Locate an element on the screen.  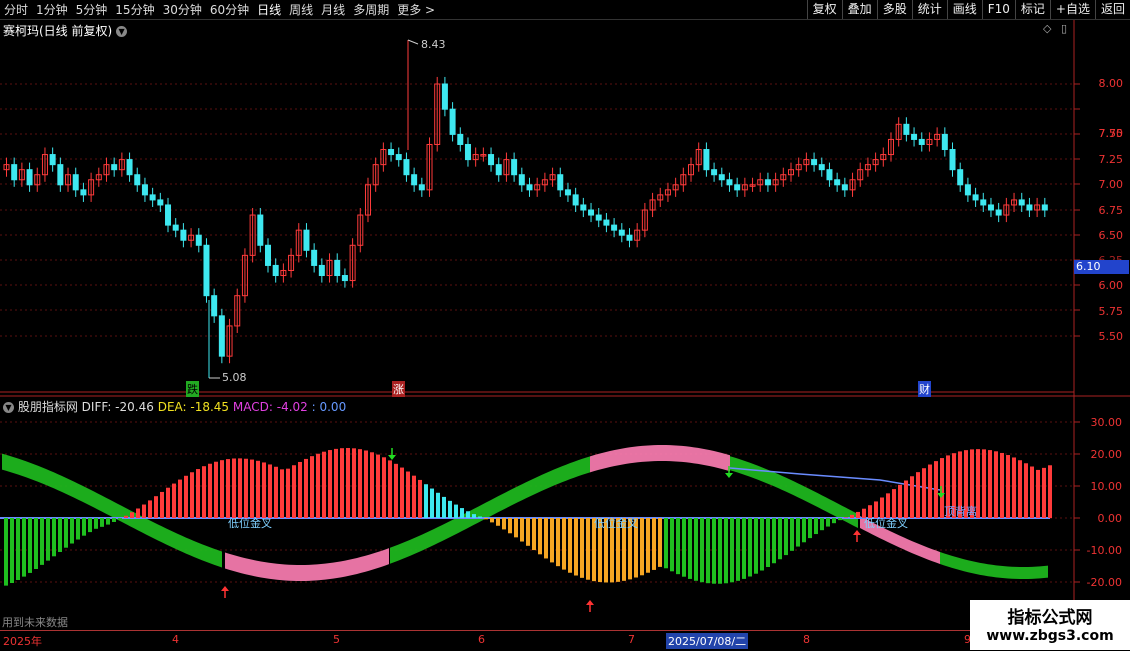
tab-30min: 30分钟 is located at coordinates (182, 9).